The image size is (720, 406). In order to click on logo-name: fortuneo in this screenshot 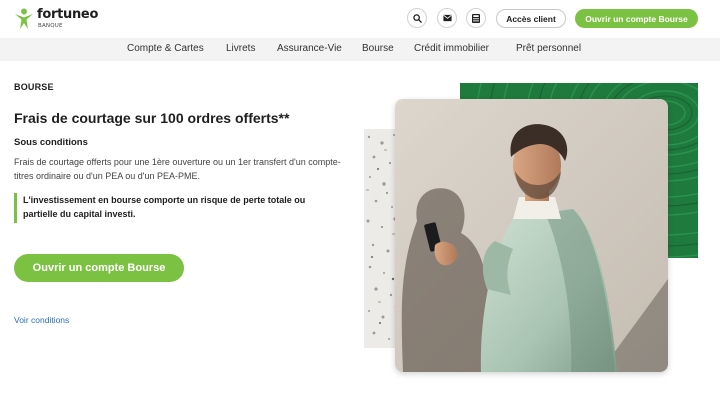, I will do `click(68, 14)`.